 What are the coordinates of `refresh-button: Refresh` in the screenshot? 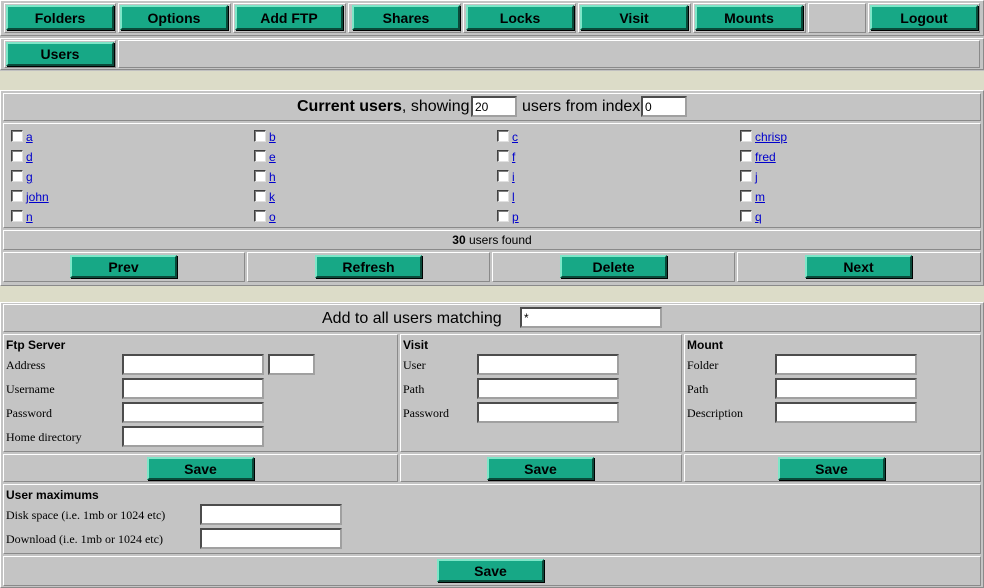 It's located at (368, 266).